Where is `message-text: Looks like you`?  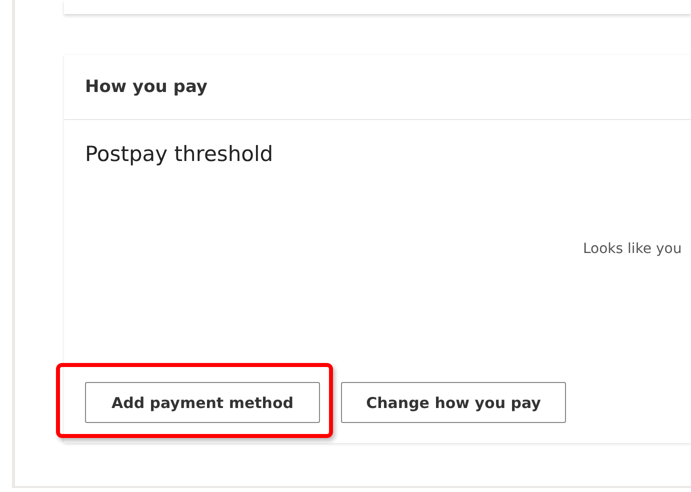 message-text: Looks like you is located at coordinates (632, 249).